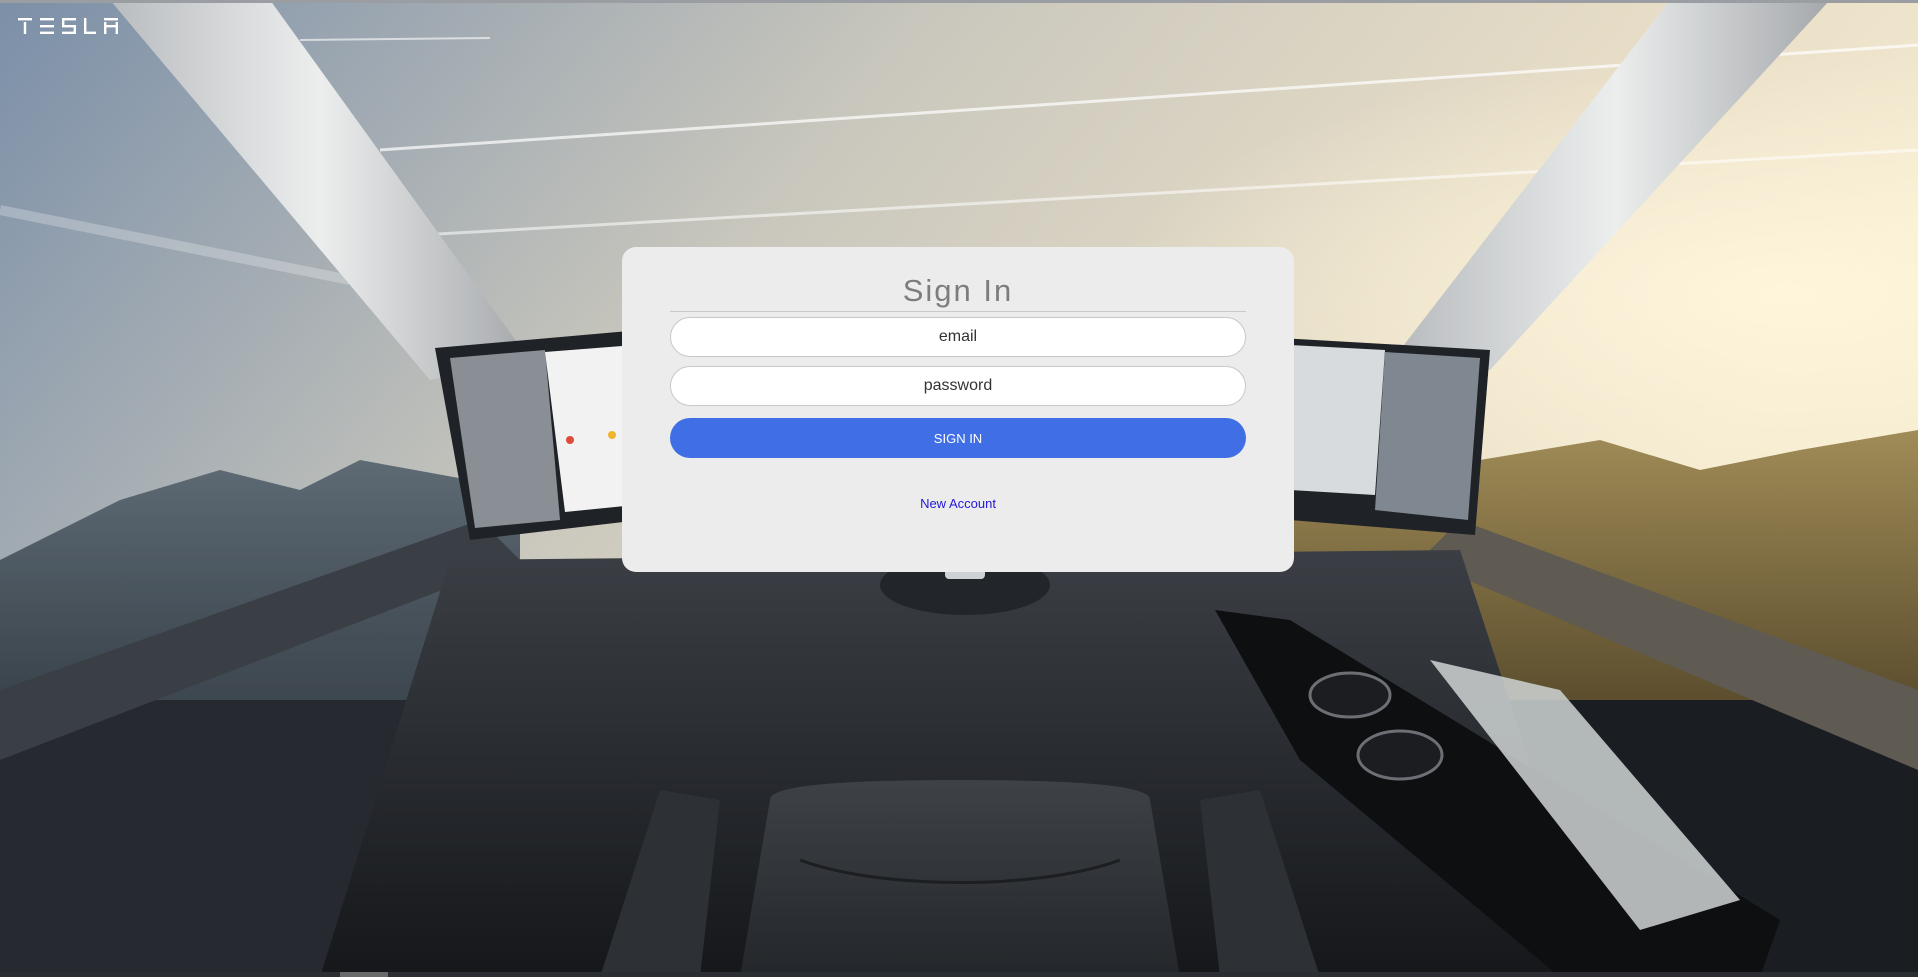 The width and height of the screenshot is (1918, 977). Describe the element at coordinates (958, 311) in the screenshot. I see `title-divider` at that location.